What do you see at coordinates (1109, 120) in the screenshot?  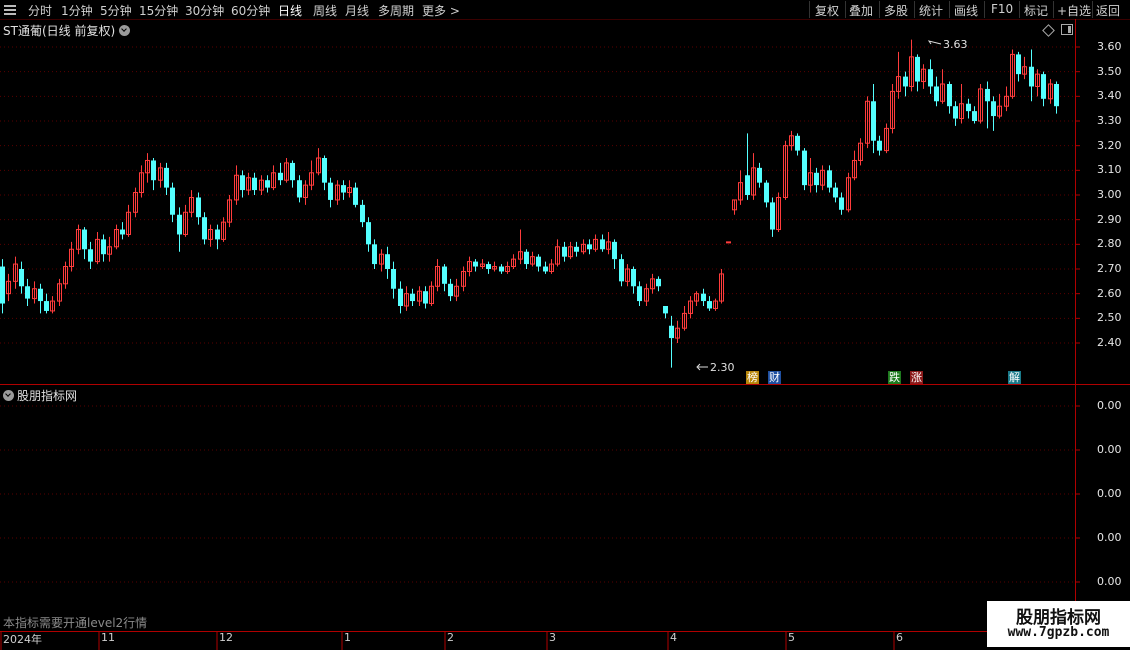 I see `price-axis-label: 3.30` at bounding box center [1109, 120].